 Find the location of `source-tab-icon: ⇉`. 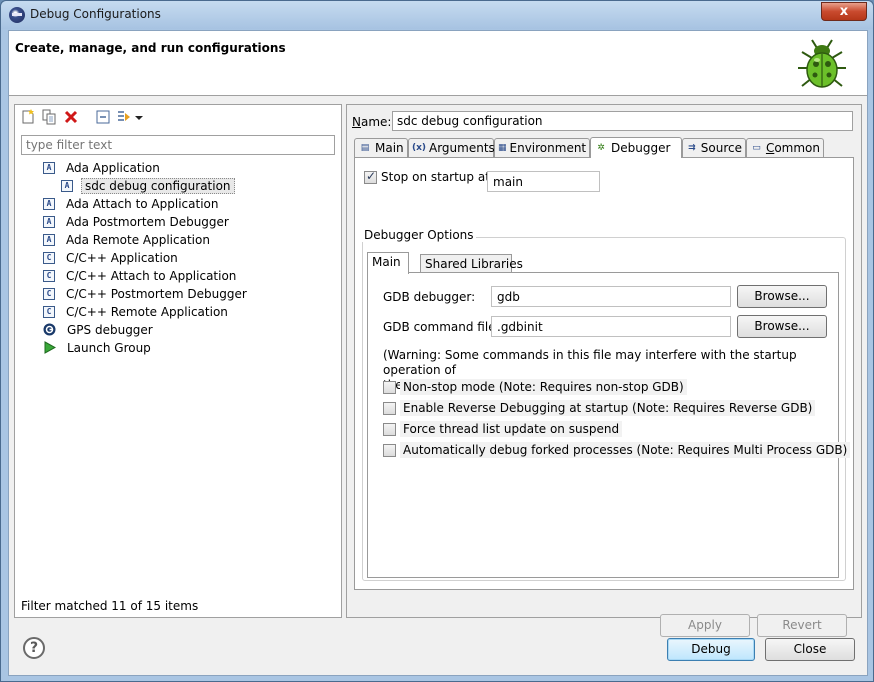

source-tab-icon: ⇉ is located at coordinates (692, 148).